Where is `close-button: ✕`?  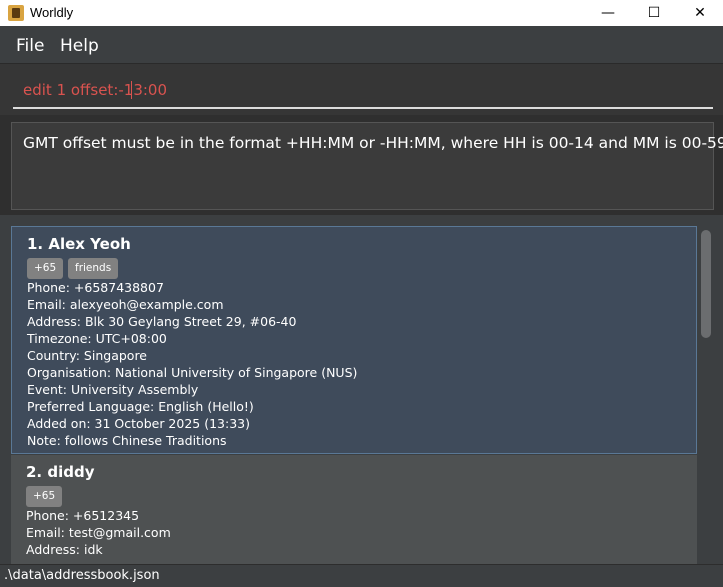
close-button: ✕ is located at coordinates (700, 13).